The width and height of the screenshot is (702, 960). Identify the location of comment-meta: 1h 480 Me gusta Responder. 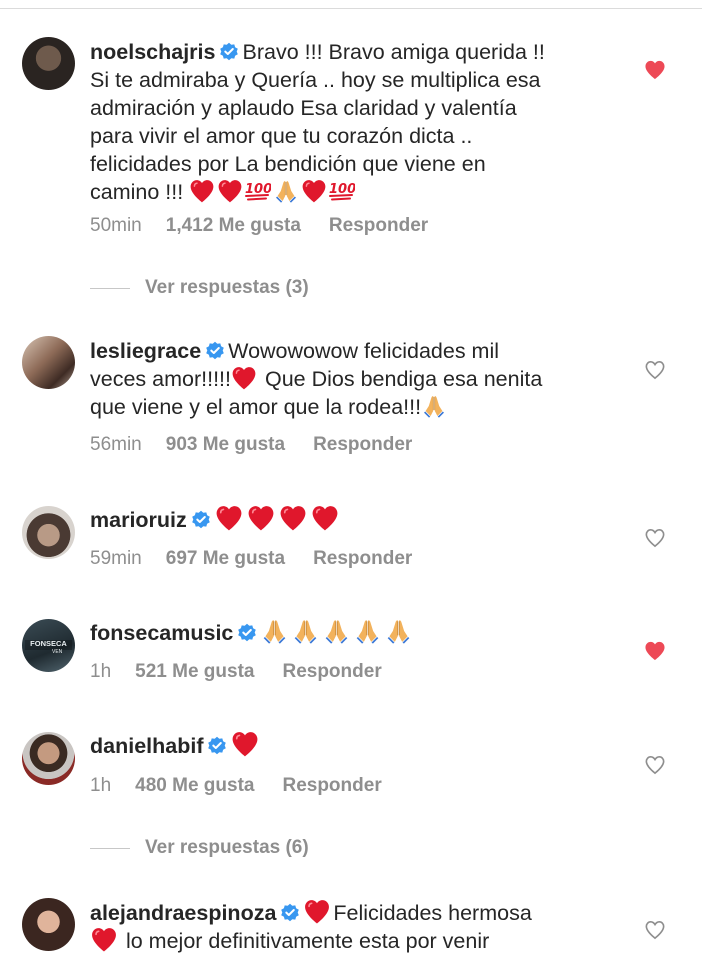
(236, 786).